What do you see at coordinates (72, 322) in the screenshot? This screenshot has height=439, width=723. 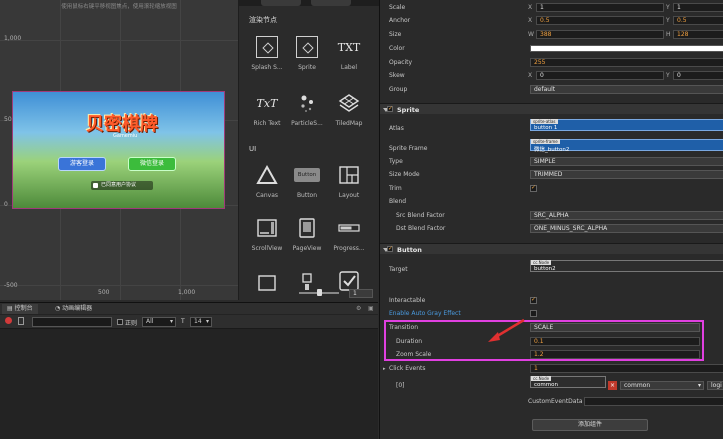 I see `console-filter-input` at bounding box center [72, 322].